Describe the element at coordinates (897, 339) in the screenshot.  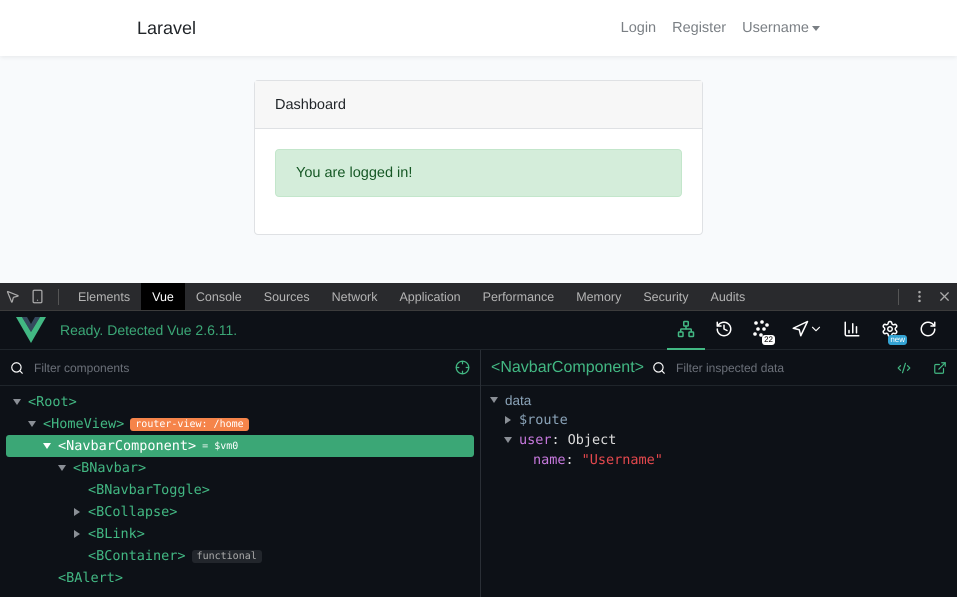
I see `new-badge: new` at that location.